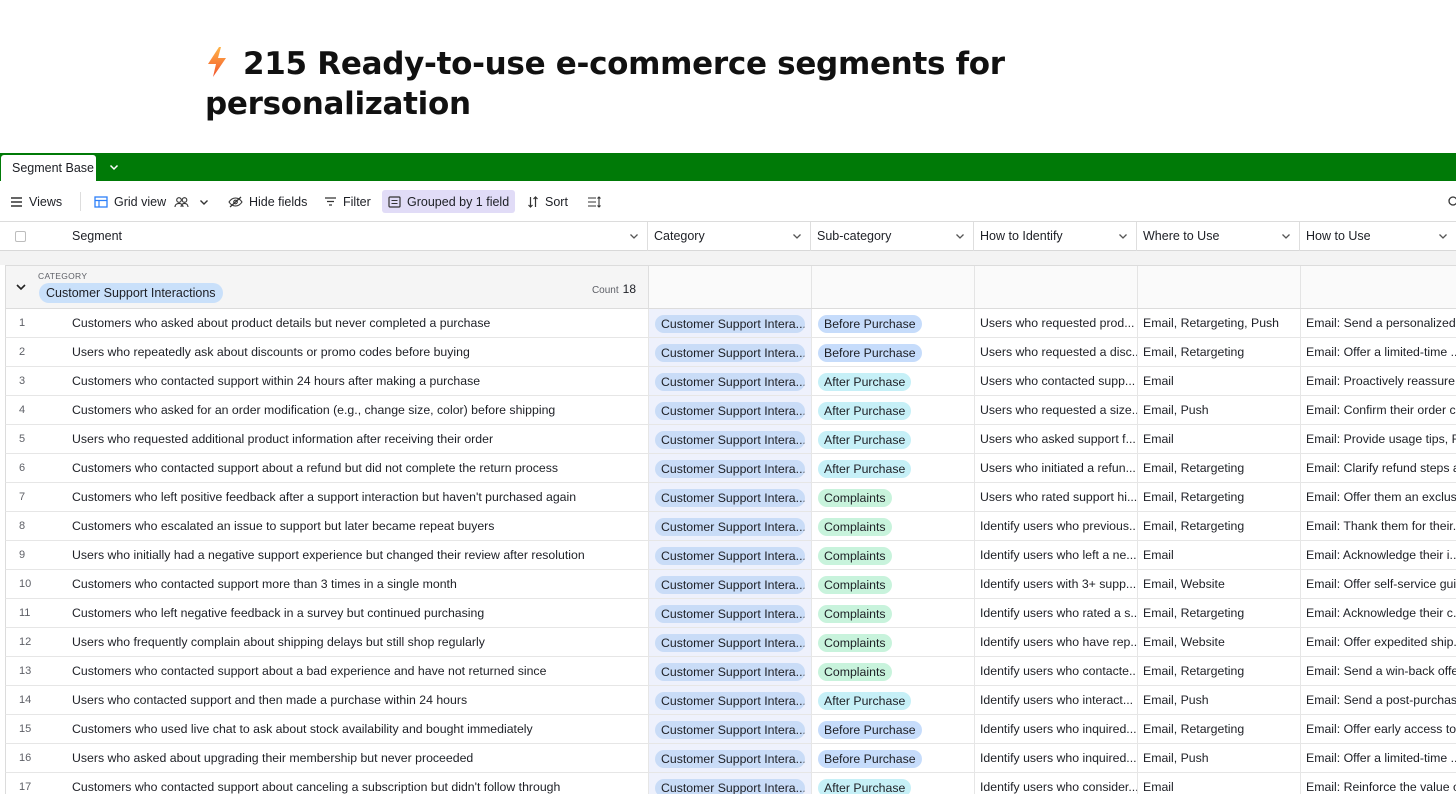 Image resolution: width=1456 pixels, height=794 pixels. What do you see at coordinates (347, 201) in the screenshot?
I see `filter-button: Filter` at bounding box center [347, 201].